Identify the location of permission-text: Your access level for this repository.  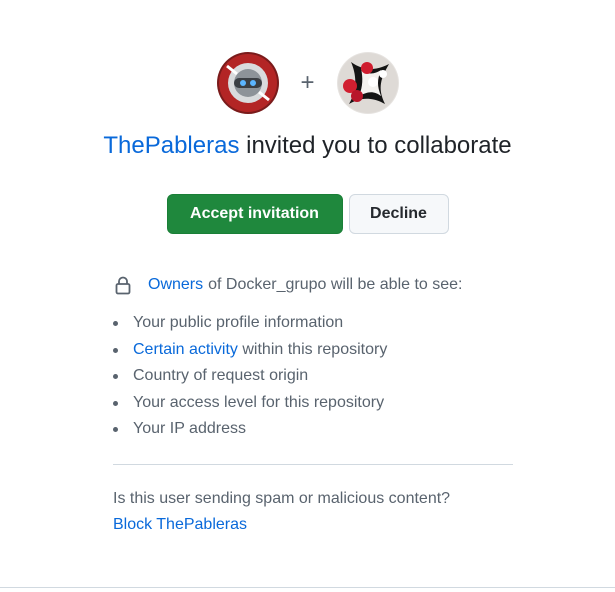
(259, 402).